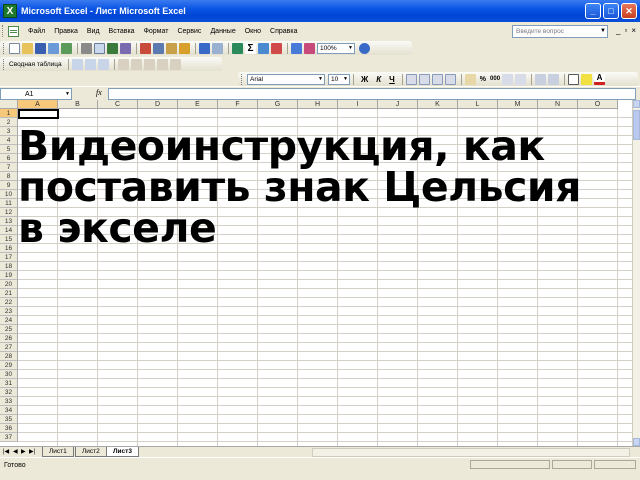 The image size is (640, 480). I want to click on thousands-button: 000, so click(495, 79).